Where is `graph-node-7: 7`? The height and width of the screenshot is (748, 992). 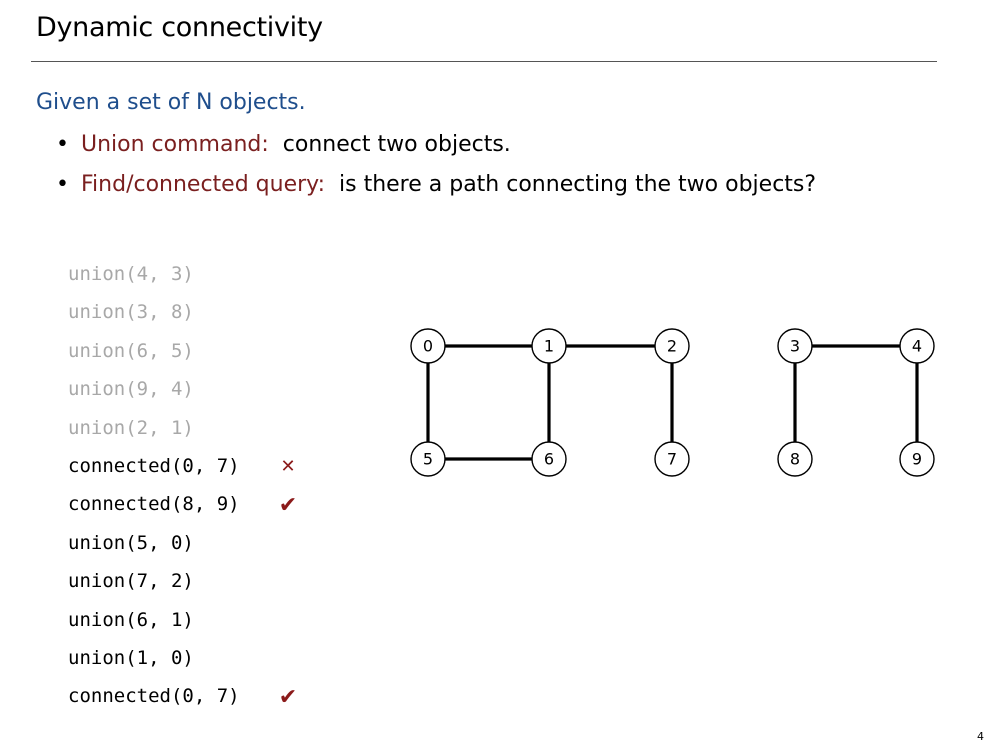
graph-node-7: 7 is located at coordinates (672, 459).